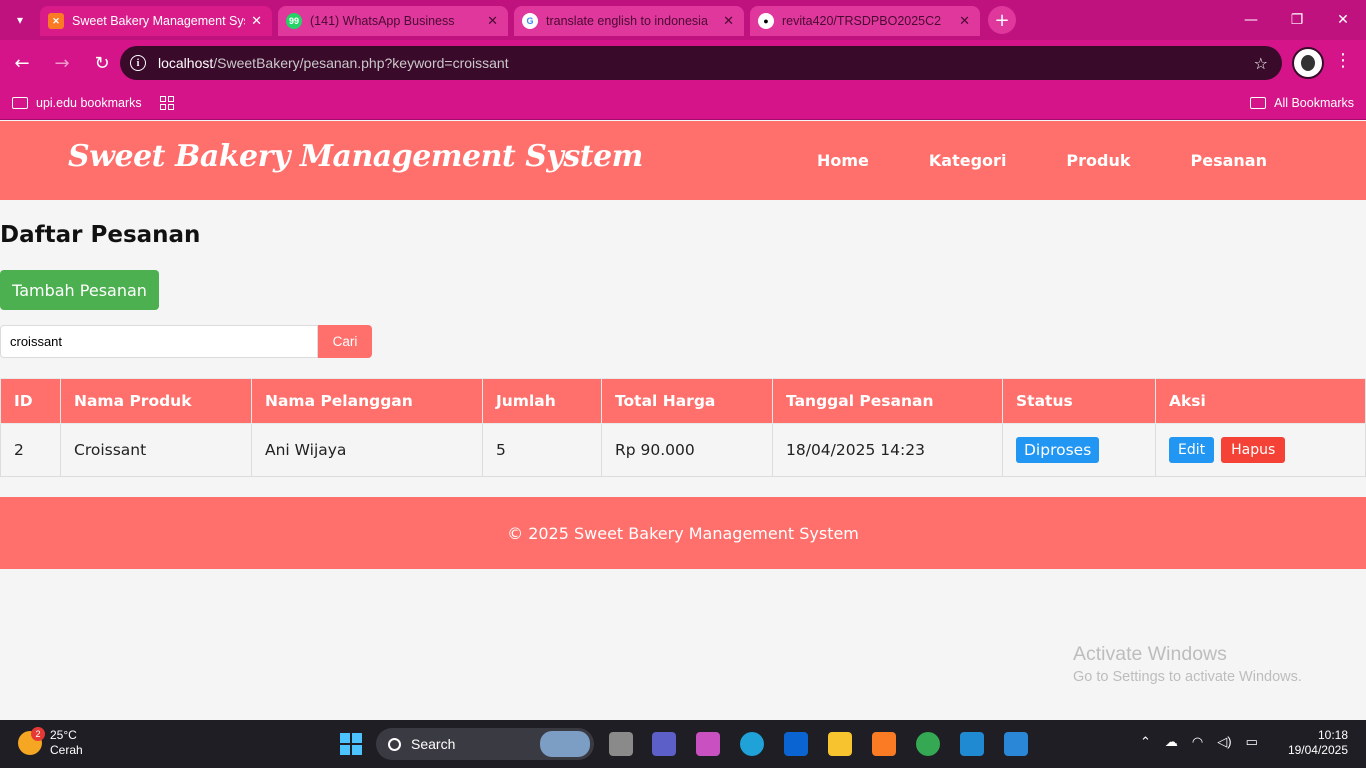  What do you see at coordinates (840, 744) in the screenshot?
I see `file-explorer-icon` at bounding box center [840, 744].